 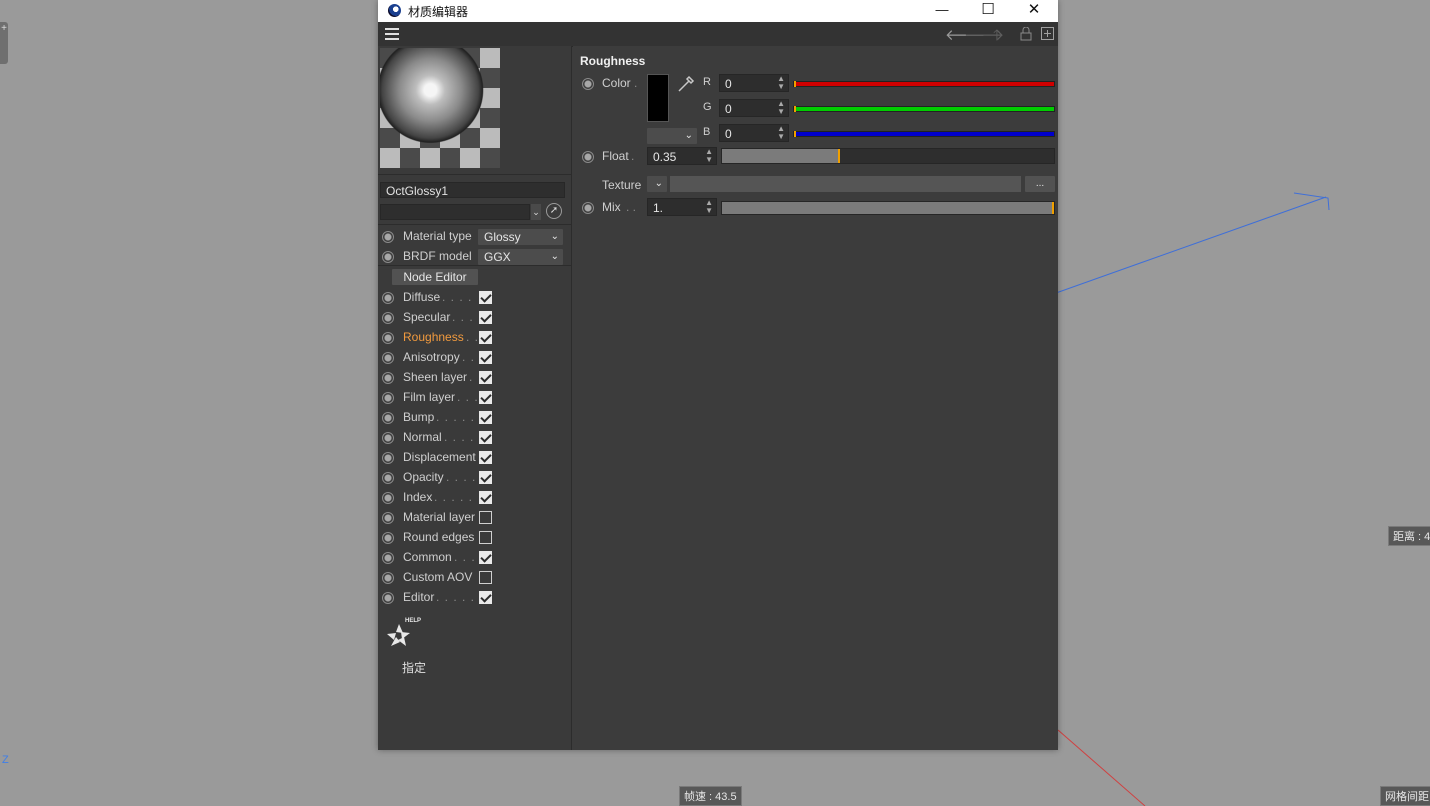 What do you see at coordinates (474, 498) in the screenshot?
I see `channel-row: Index. . . . . .` at bounding box center [474, 498].